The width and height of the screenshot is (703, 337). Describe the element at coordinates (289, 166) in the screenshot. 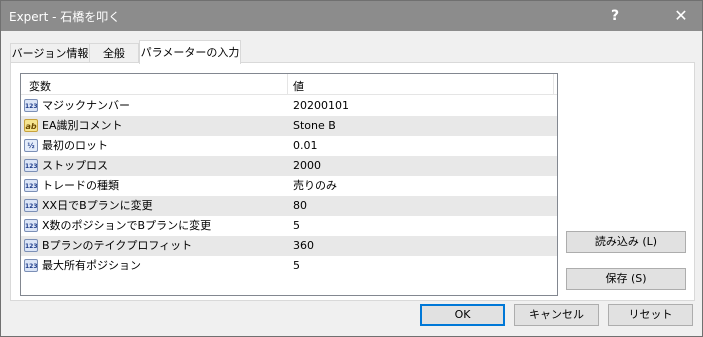

I see `parameter-row: 123 ストップロス 2000` at that location.